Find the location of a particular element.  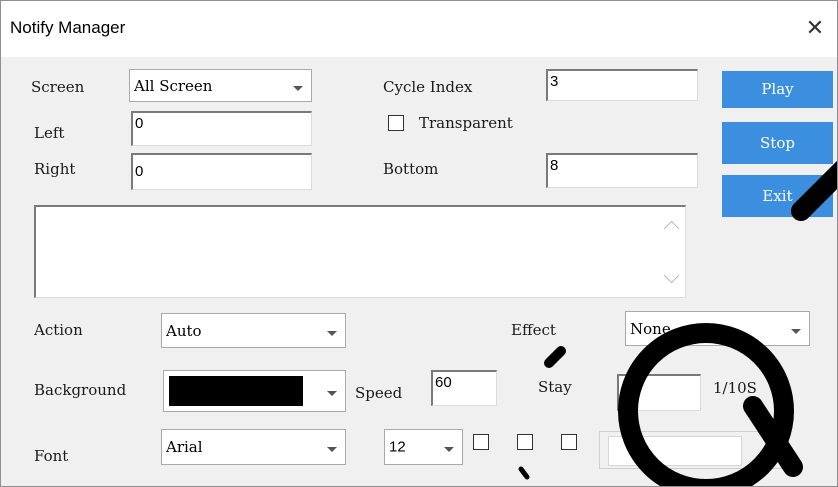

background-label: Background is located at coordinates (80, 390).